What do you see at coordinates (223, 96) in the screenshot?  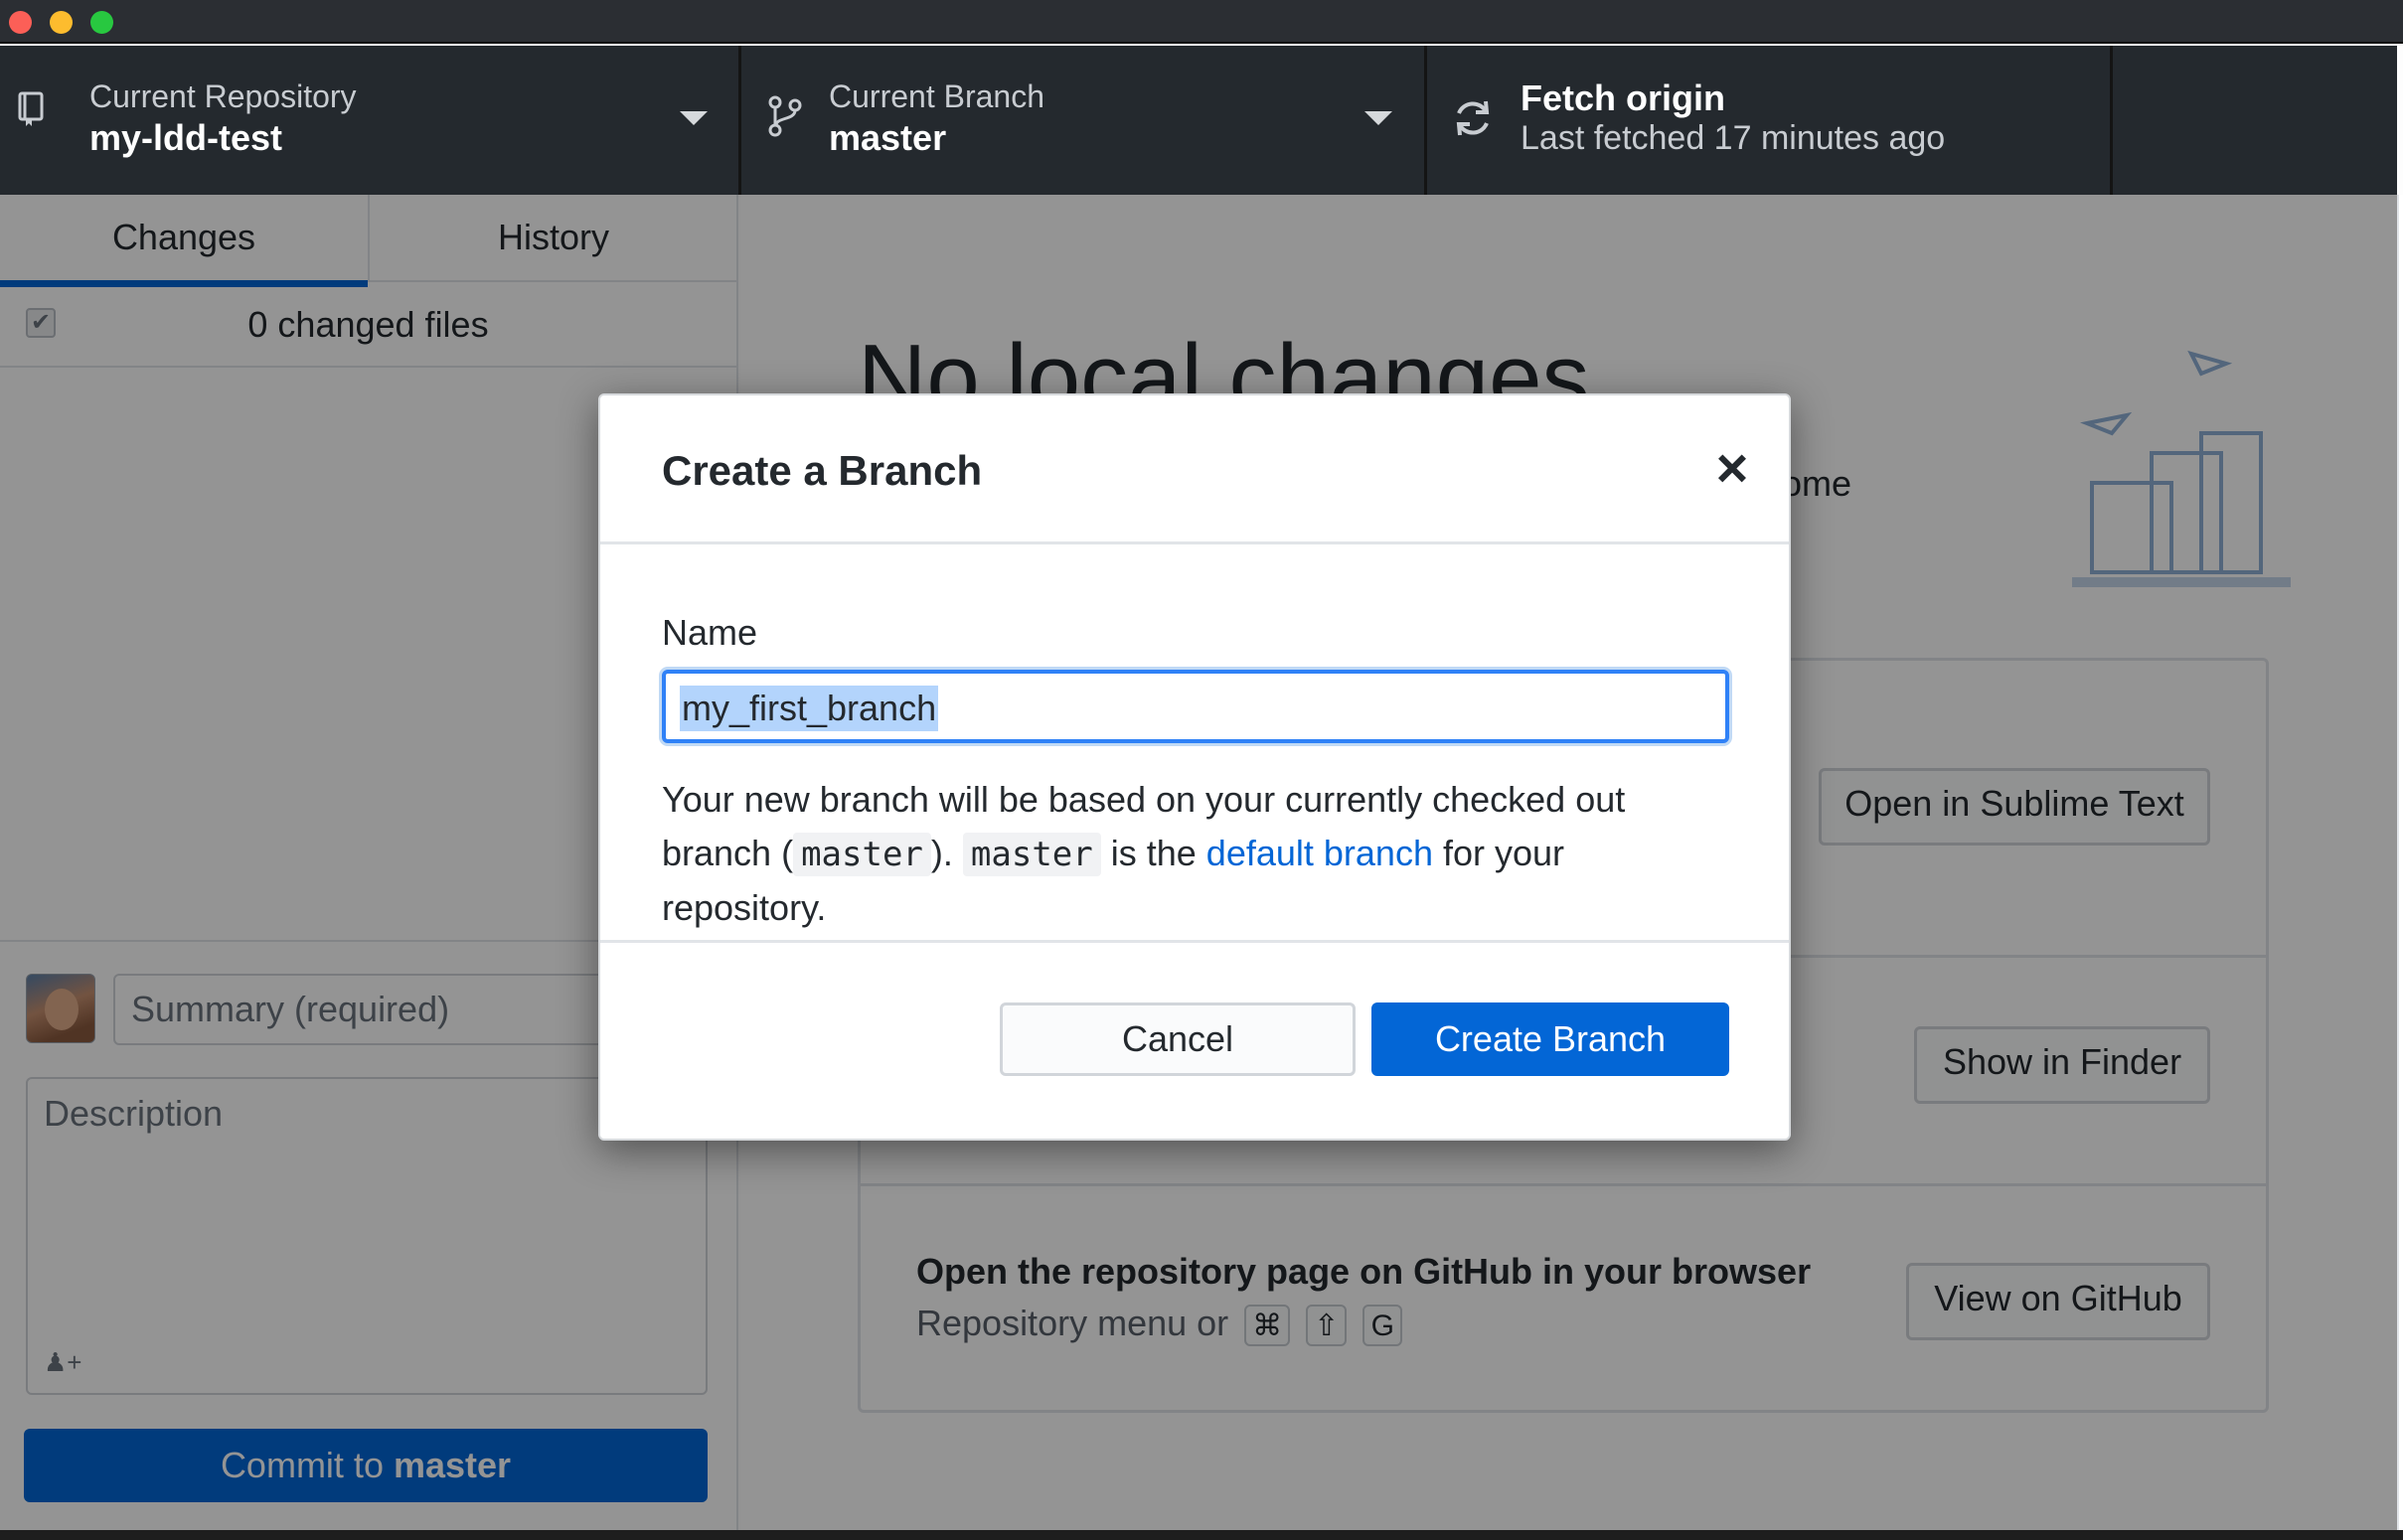 I see `repository-label: Current Repository` at bounding box center [223, 96].